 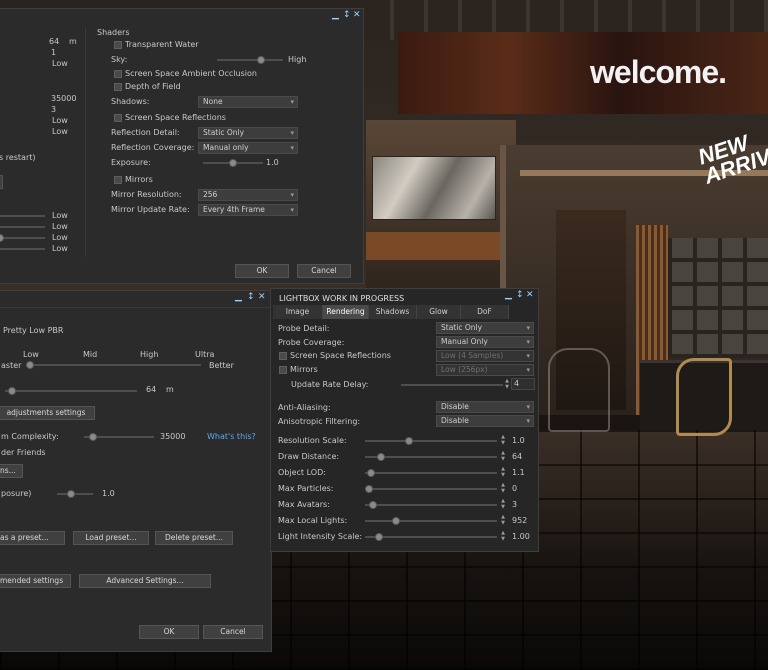 I want to click on value-text: 35000, so click(x=64, y=98).